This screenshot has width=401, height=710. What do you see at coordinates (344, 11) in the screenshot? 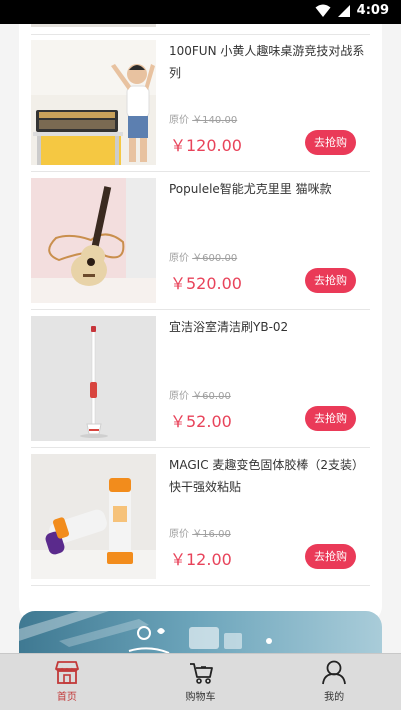
I see `signal-icon` at bounding box center [344, 11].